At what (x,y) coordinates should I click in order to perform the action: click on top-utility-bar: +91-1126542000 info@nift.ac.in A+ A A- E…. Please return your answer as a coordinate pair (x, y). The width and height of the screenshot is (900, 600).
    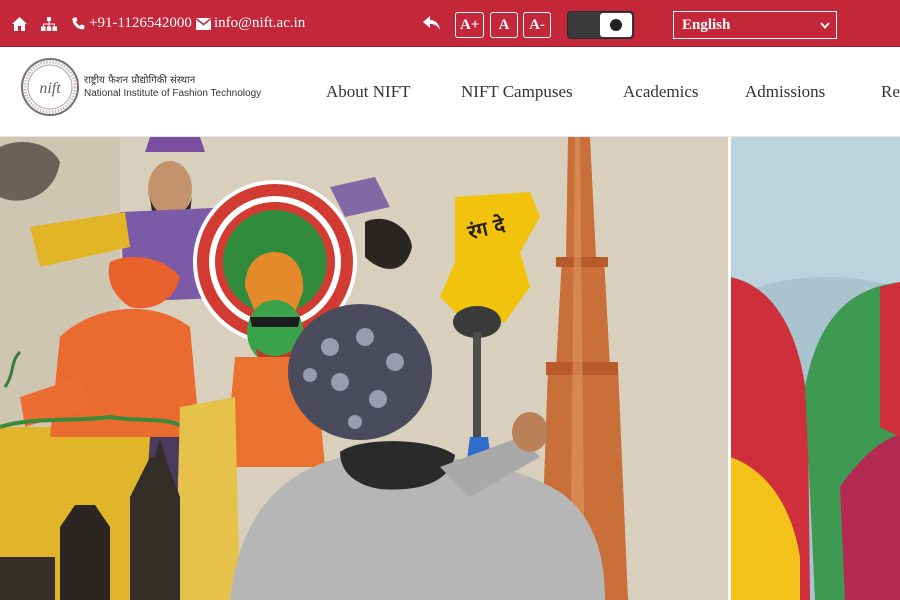
    Looking at the image, I should click on (450, 23).